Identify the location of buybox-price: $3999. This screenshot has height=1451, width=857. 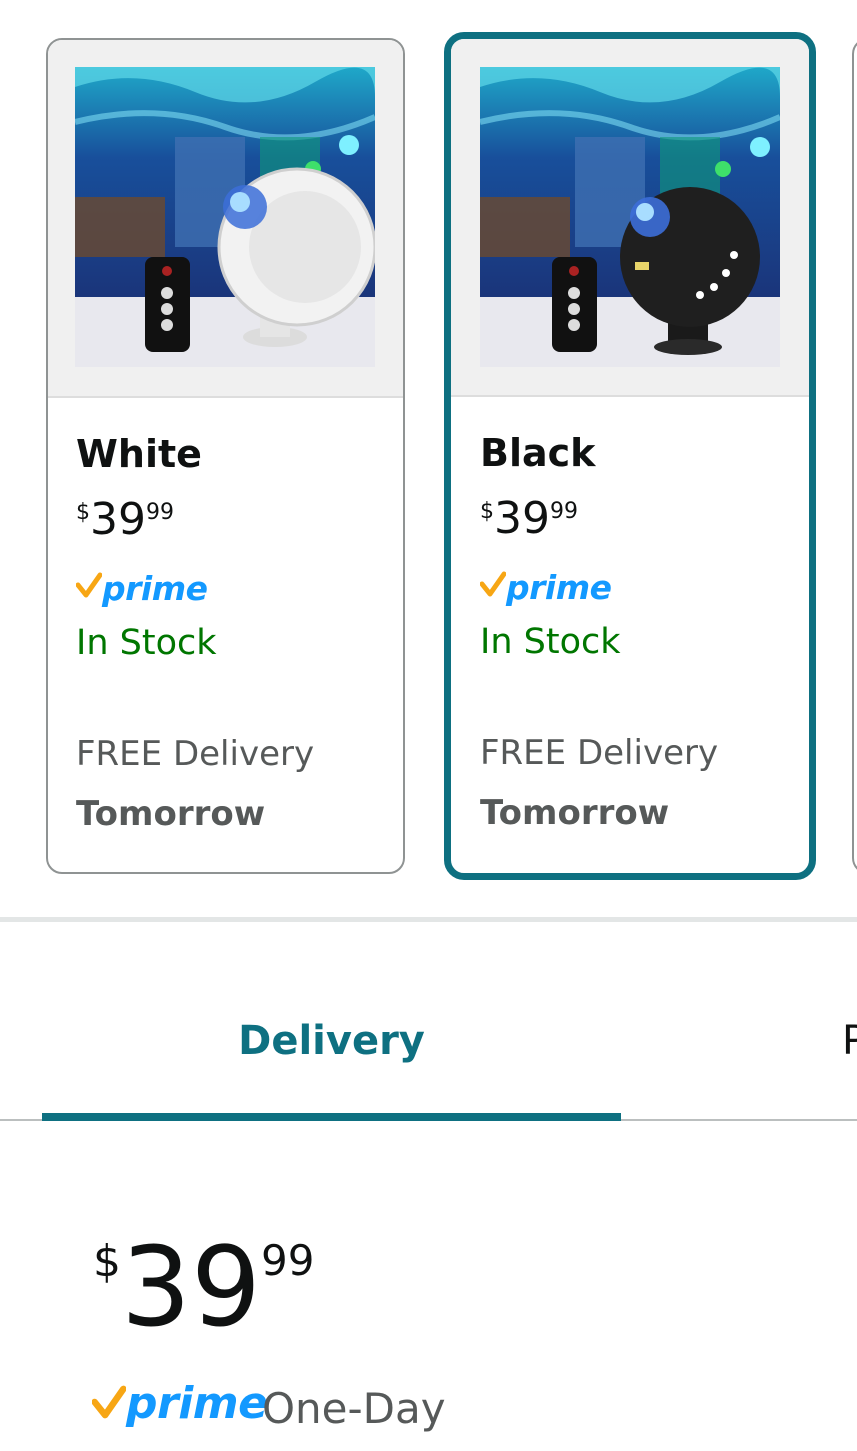
(203, 1287).